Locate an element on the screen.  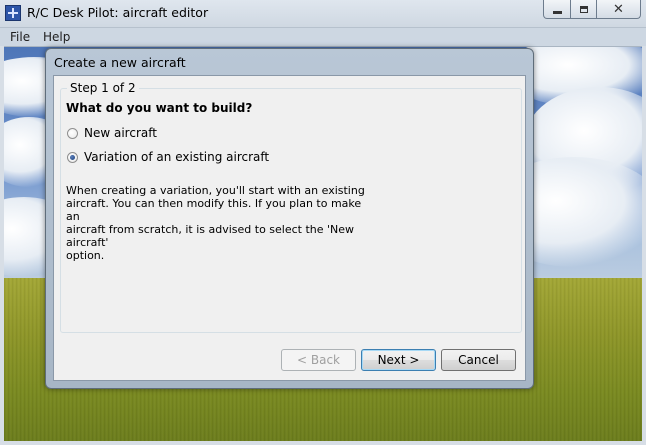
title-bar: R/C Desk Pilot: aircraft editor ✕ is located at coordinates (323, 14).